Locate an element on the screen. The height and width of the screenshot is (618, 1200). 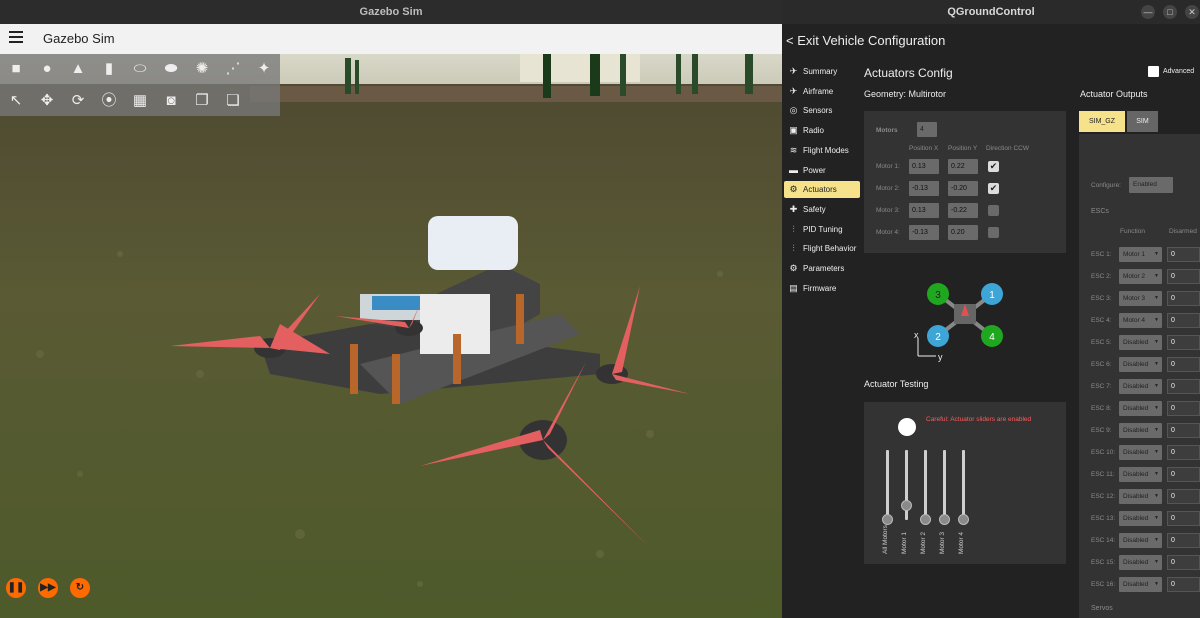
chevron-down-icon: ▼ is located at coordinates (1156, 518).